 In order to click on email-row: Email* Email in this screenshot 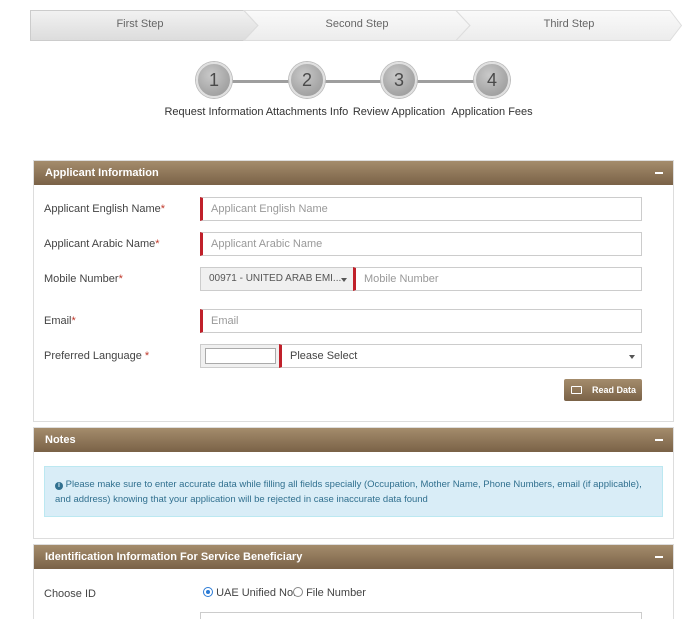, I will do `click(354, 321)`.